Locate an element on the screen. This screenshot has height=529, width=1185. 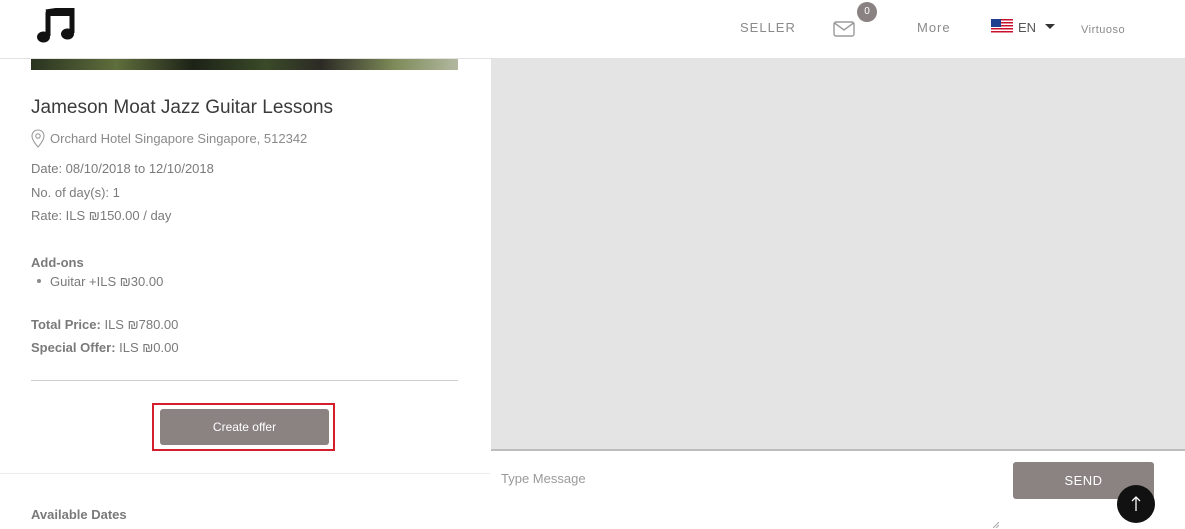
special-offer-value: ILS ₪0.00 is located at coordinates (147, 347).